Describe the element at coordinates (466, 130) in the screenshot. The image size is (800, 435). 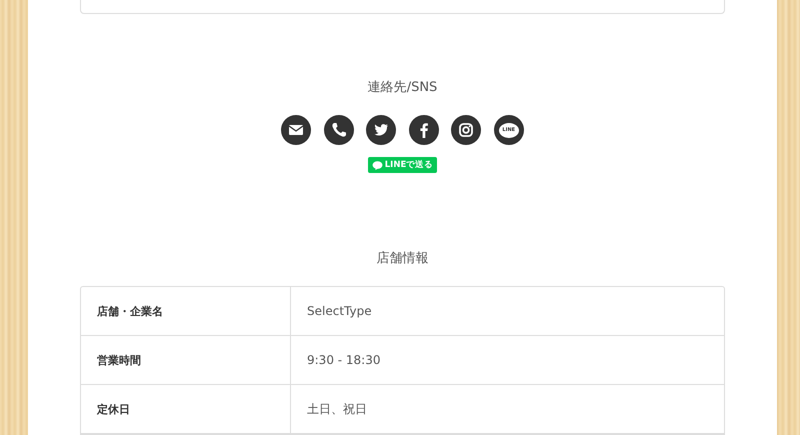
I see `camera-icon` at that location.